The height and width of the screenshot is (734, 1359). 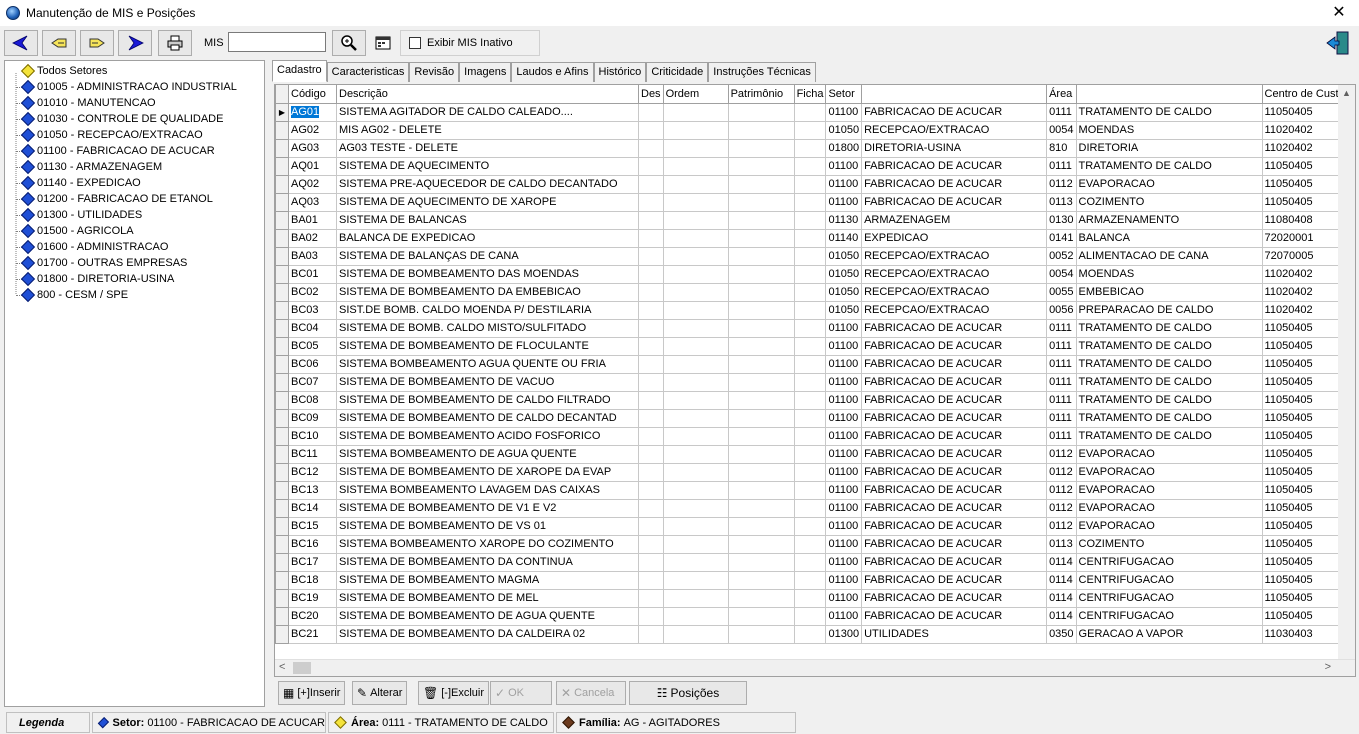 I want to click on table-cell: BC01, so click(x=312, y=274).